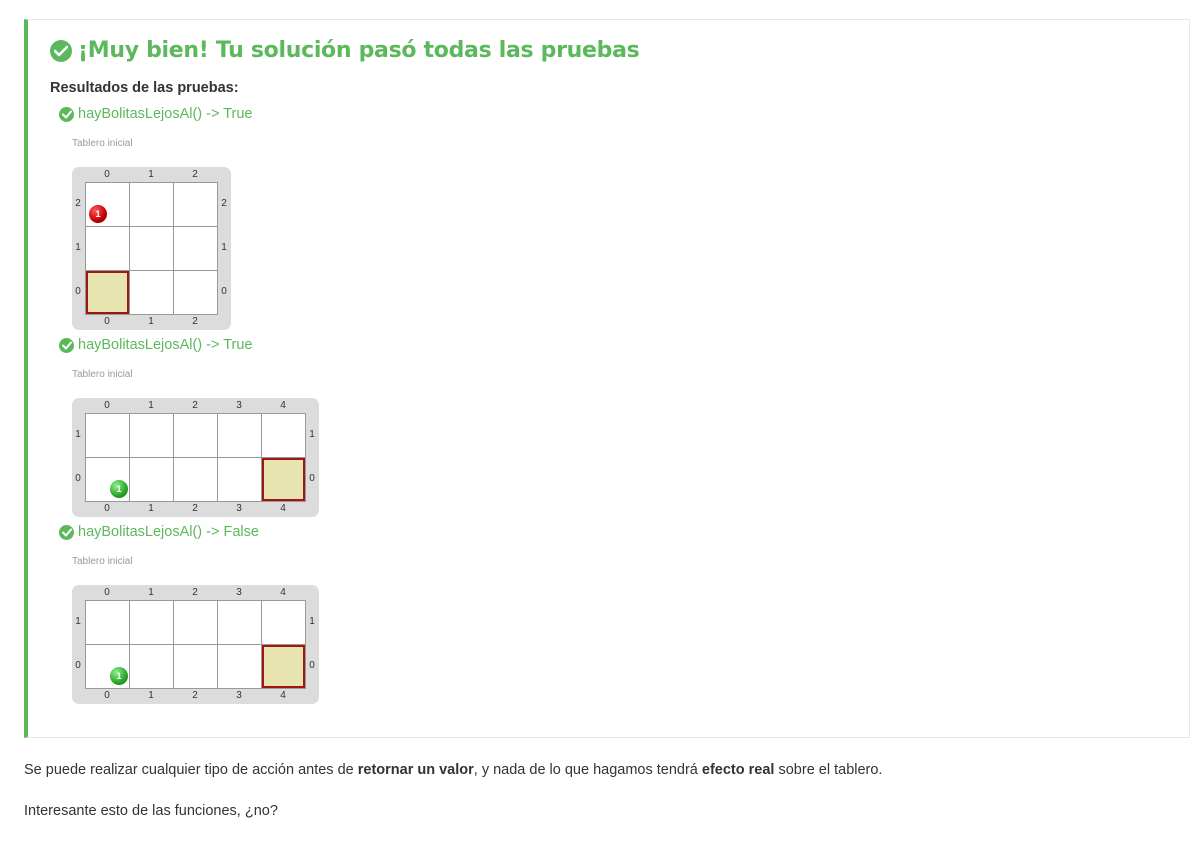 The image size is (1199, 853). I want to click on test-label: hayBolitasLejosAl() -> False, so click(168, 532).